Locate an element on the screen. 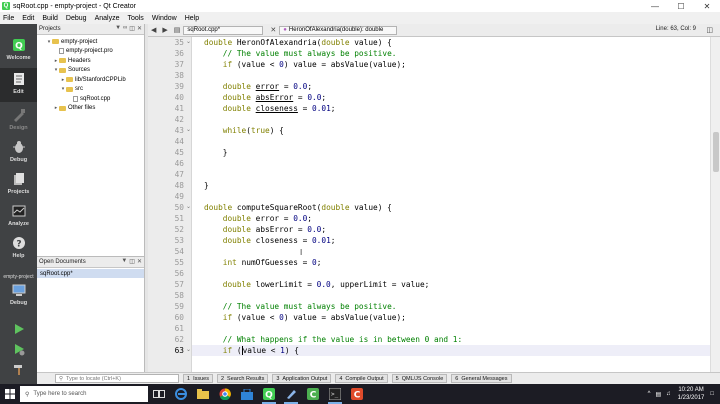  open-document-item: sqRoot.cpp* is located at coordinates (90, 273).